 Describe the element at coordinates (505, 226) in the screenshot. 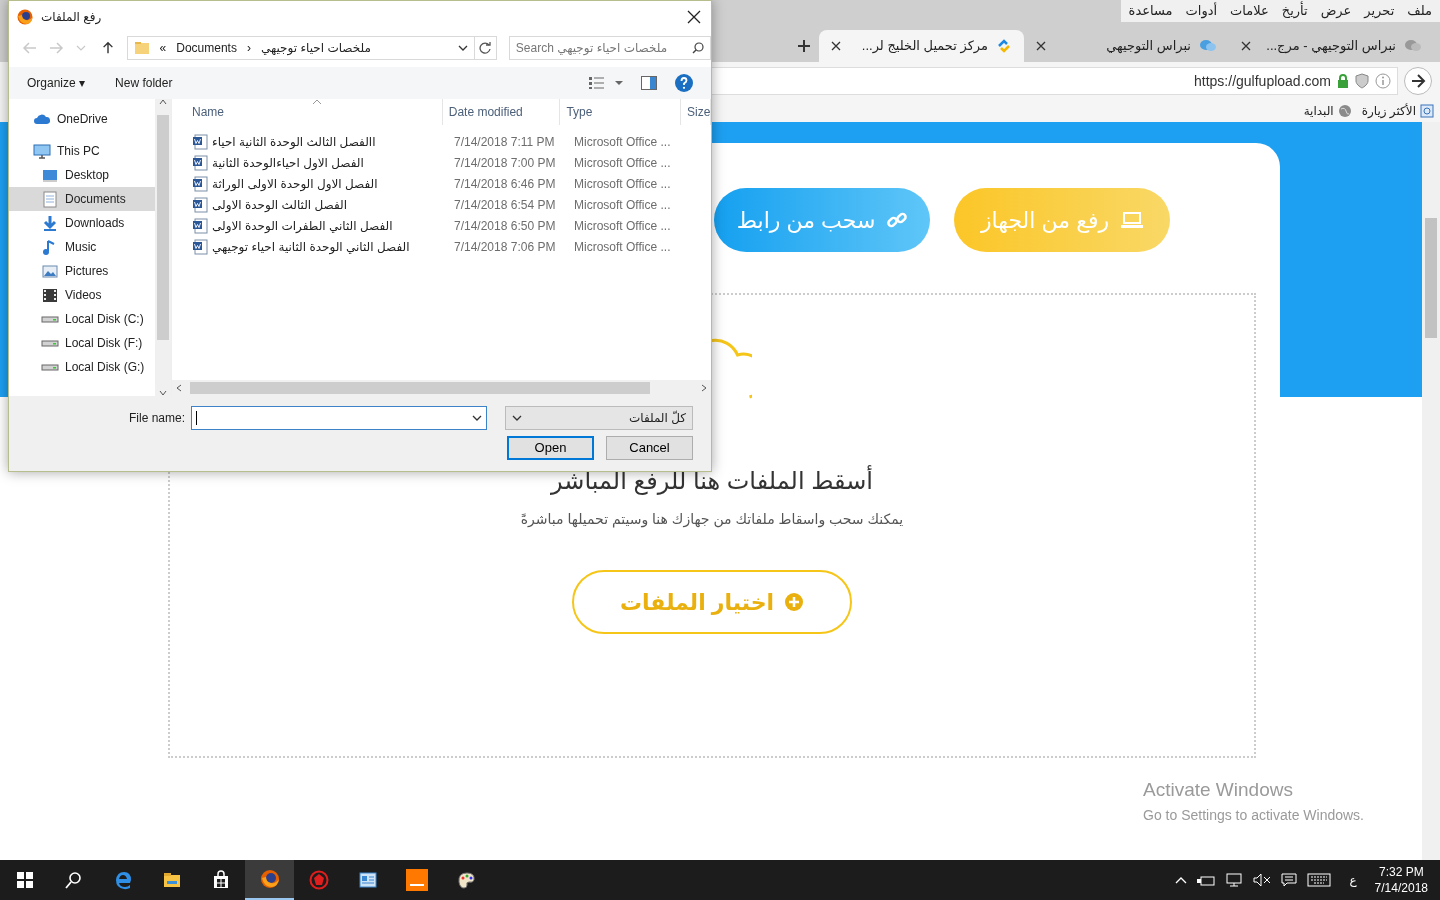

I see `file-date: 7/14/2018 6:50 PM` at that location.